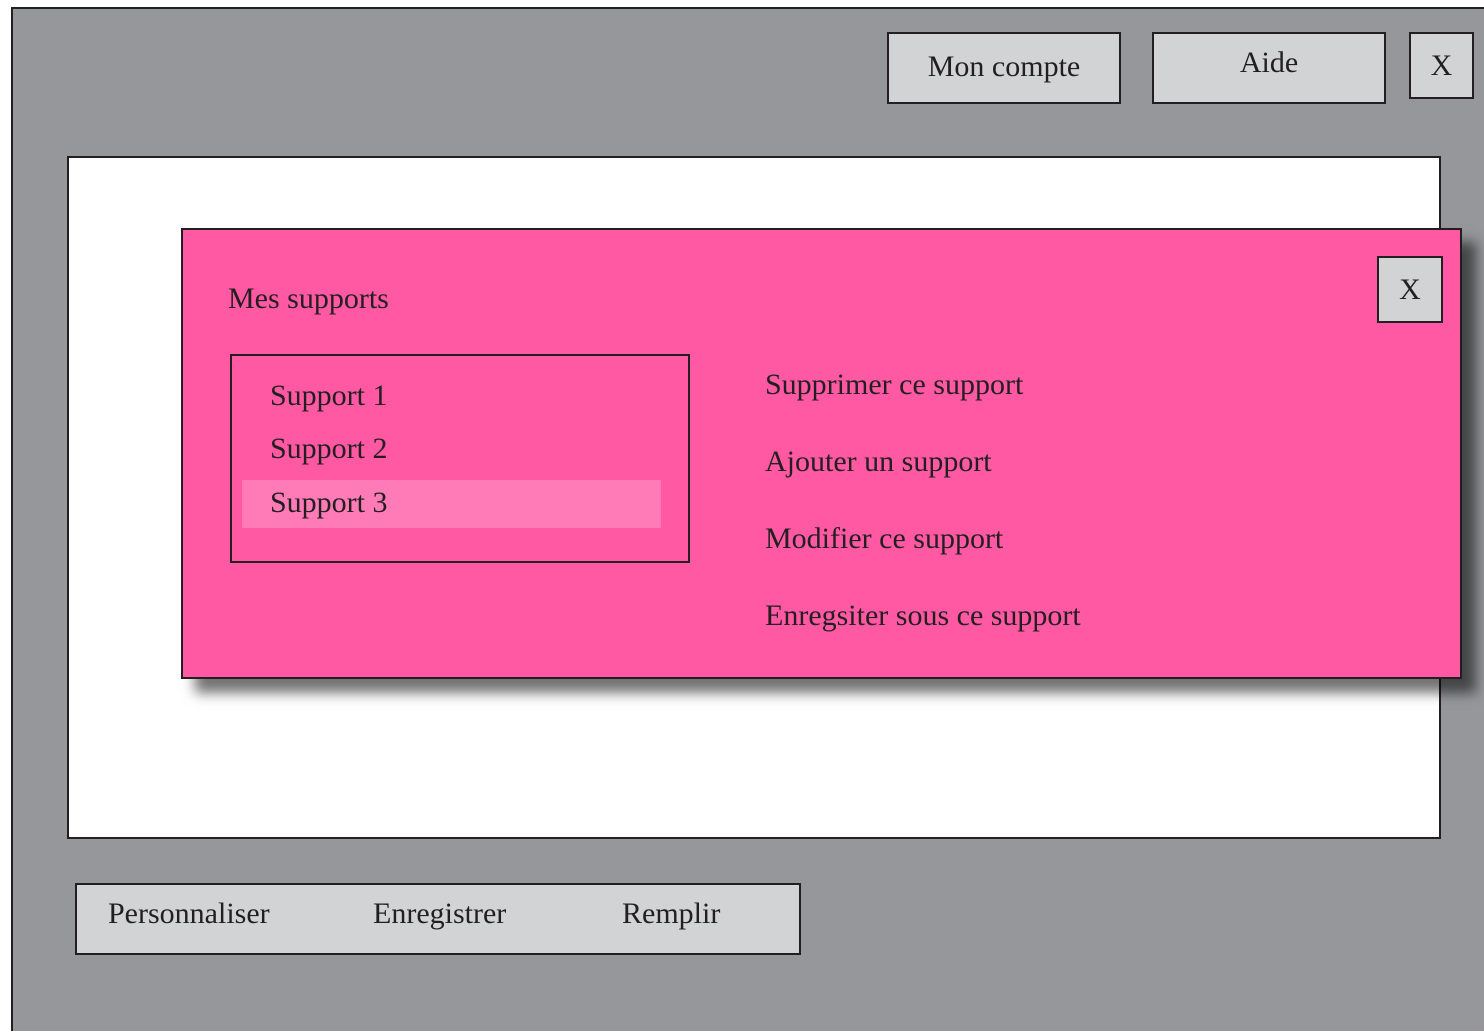 This screenshot has width=1484, height=1031. What do you see at coordinates (884, 539) in the screenshot?
I see `edit-support-link: Modifier ce support` at bounding box center [884, 539].